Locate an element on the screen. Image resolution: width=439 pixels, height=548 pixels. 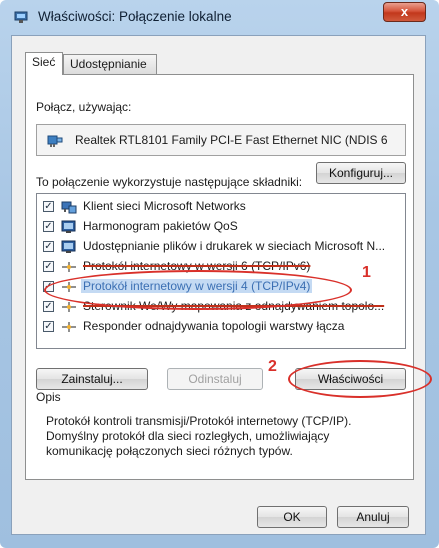
list-item: ✓ Harmonogram pakietów QoS is located at coordinates (221, 227).